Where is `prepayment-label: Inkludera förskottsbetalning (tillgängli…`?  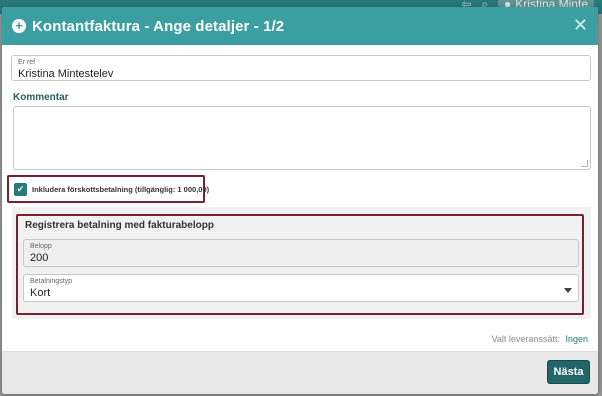 prepayment-label: Inkludera förskottsbetalning (tillgängli… is located at coordinates (121, 189).